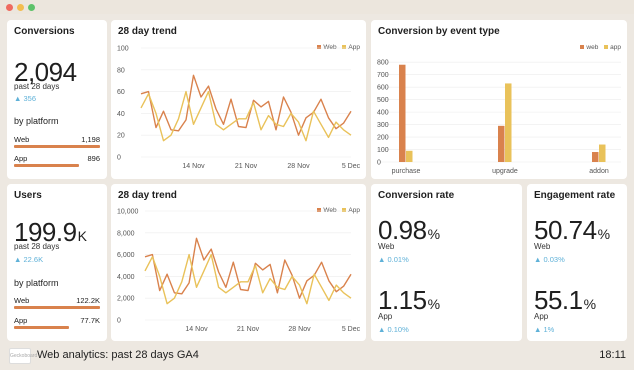  I want to click on y-tick-label: 400, so click(383, 113).